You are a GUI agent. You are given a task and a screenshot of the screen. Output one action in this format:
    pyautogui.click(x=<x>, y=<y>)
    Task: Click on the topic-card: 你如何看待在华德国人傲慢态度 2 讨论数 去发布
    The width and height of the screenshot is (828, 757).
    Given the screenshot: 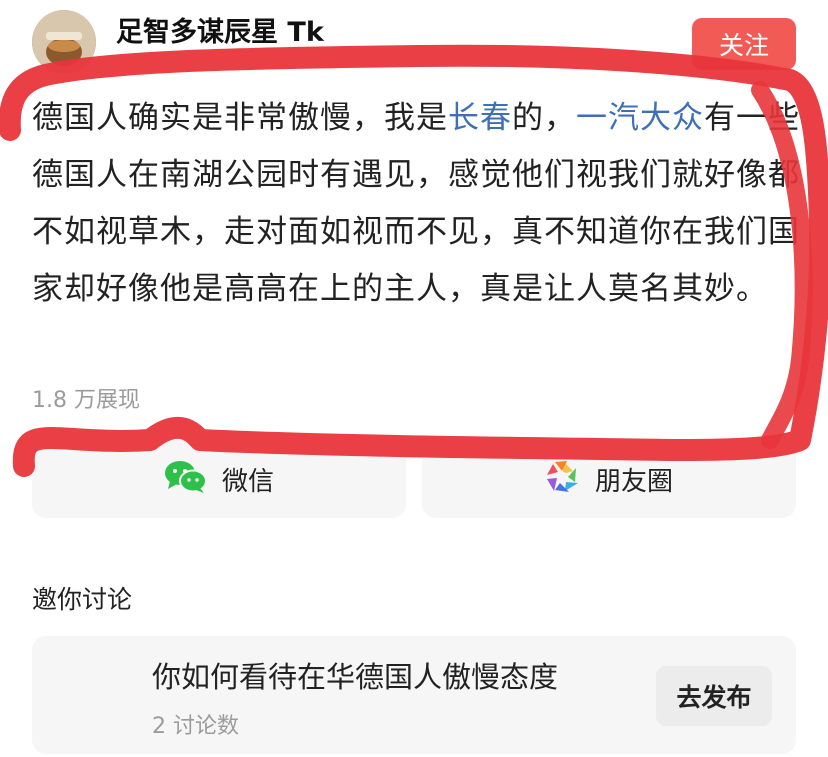 What is the action you would take?
    pyautogui.click(x=414, y=695)
    